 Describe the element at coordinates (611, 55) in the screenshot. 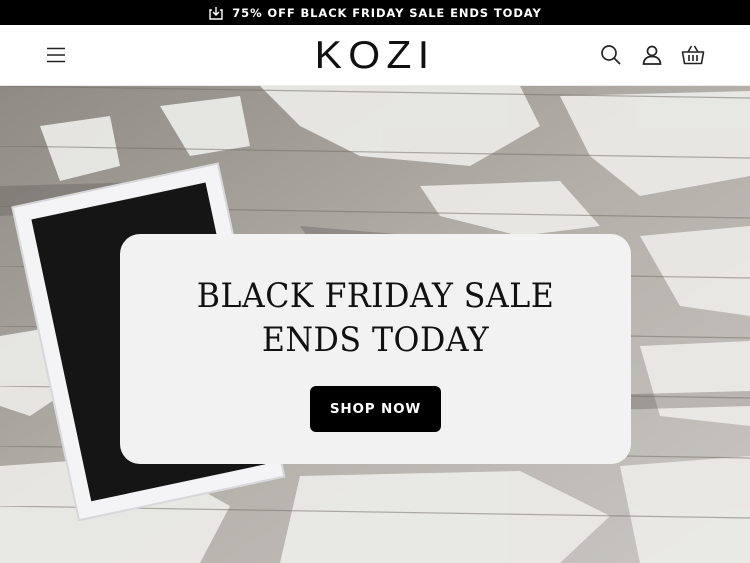

I see `search-icon` at that location.